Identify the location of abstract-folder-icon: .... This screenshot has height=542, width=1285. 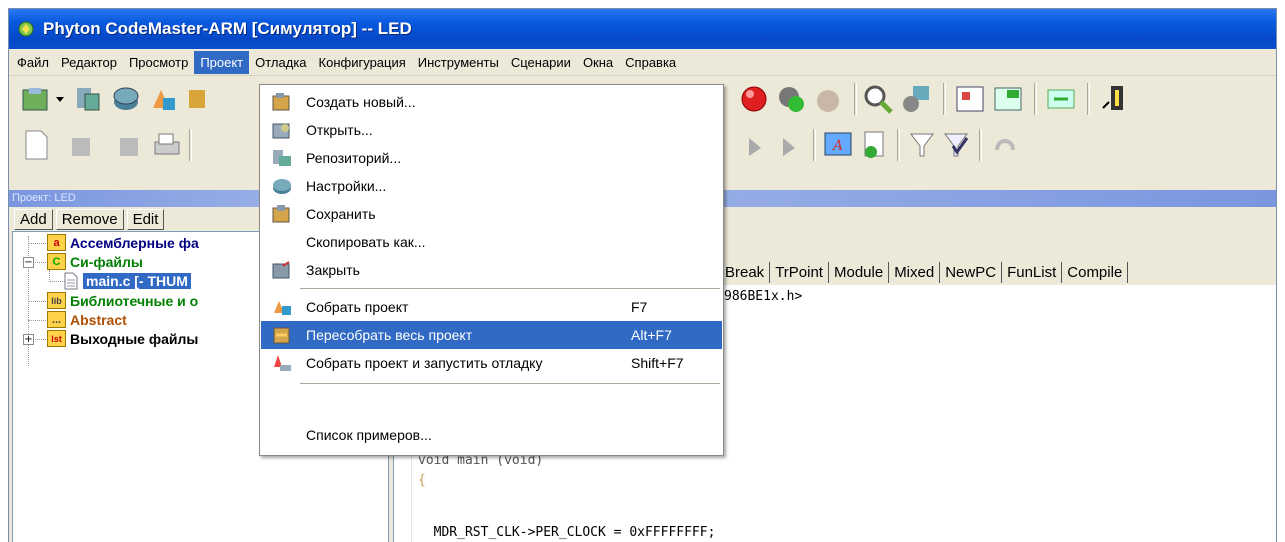
(56, 319).